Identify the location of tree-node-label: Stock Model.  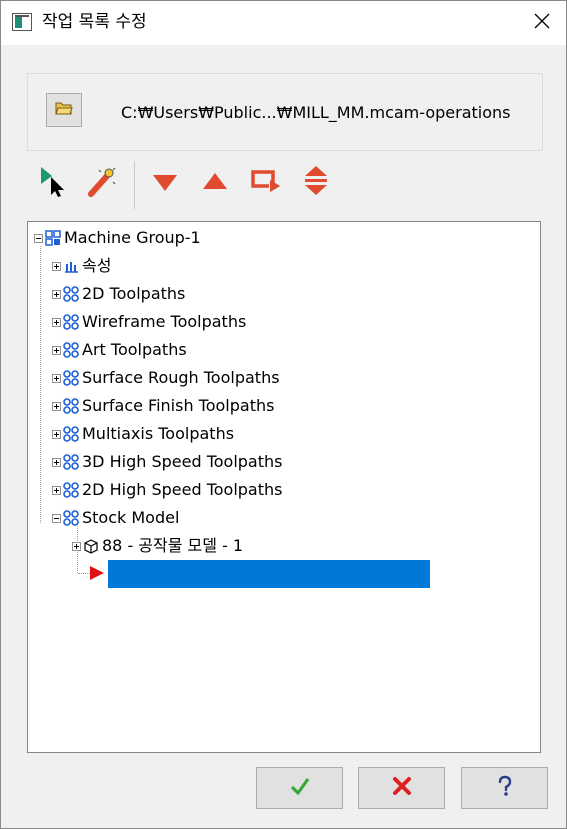
(131, 517).